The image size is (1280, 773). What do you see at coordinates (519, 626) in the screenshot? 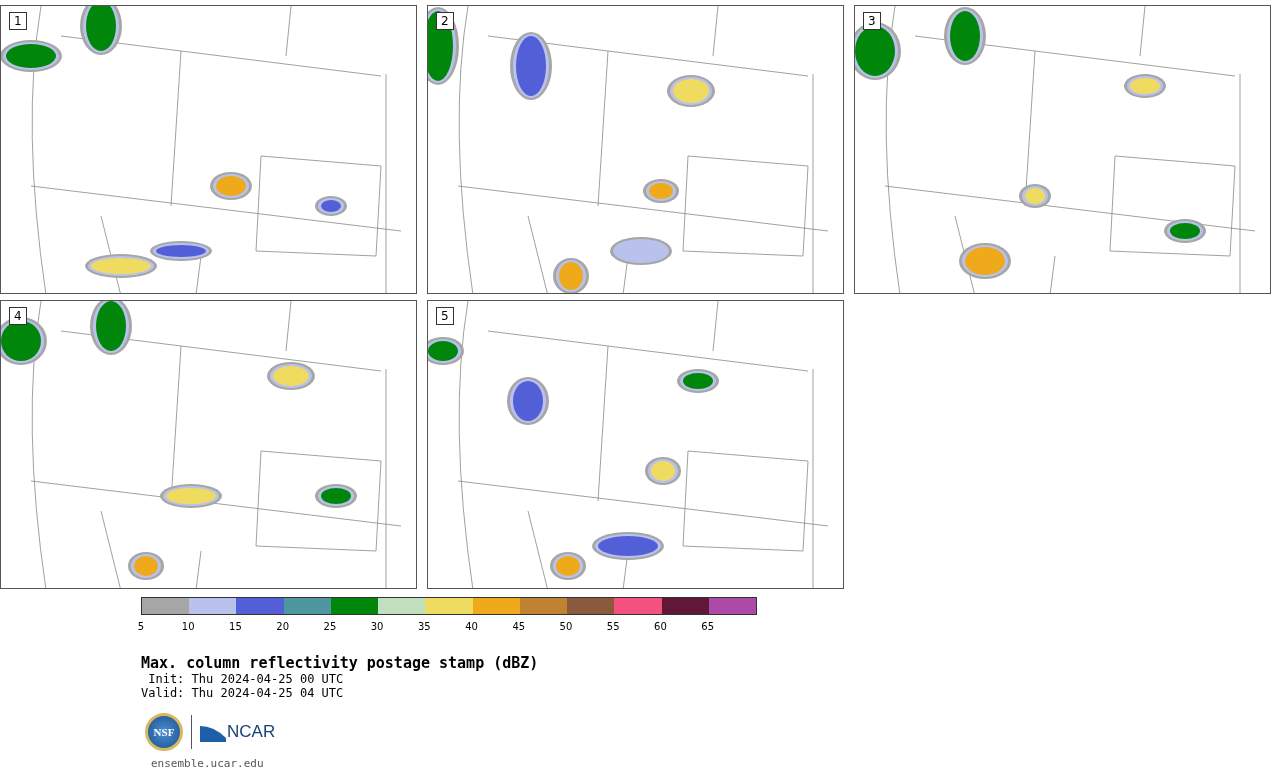
I see `tick-label: 45` at bounding box center [519, 626].